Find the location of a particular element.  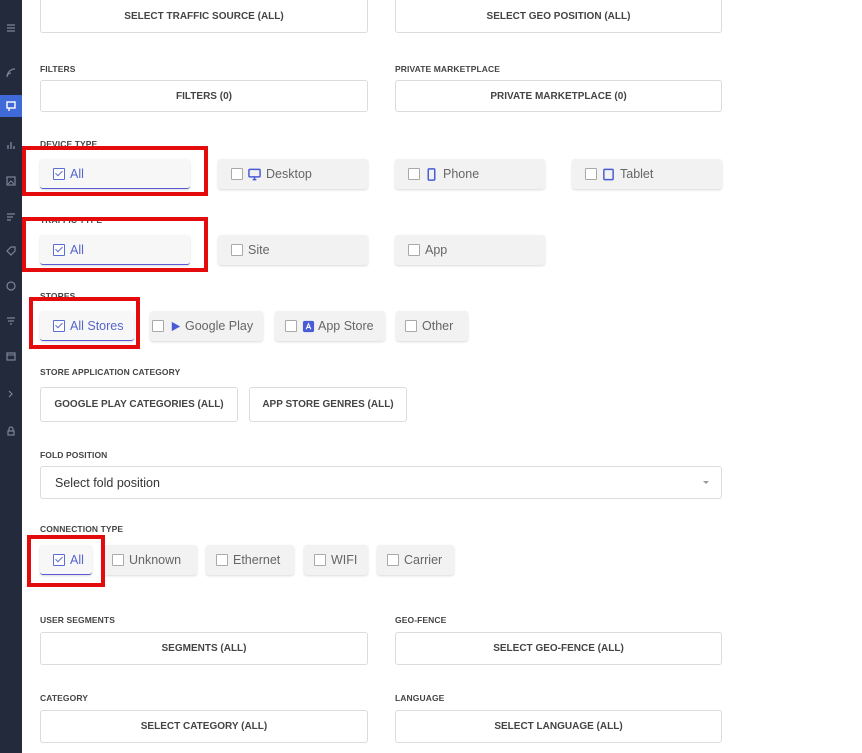

tablet-icon is located at coordinates (608, 174).